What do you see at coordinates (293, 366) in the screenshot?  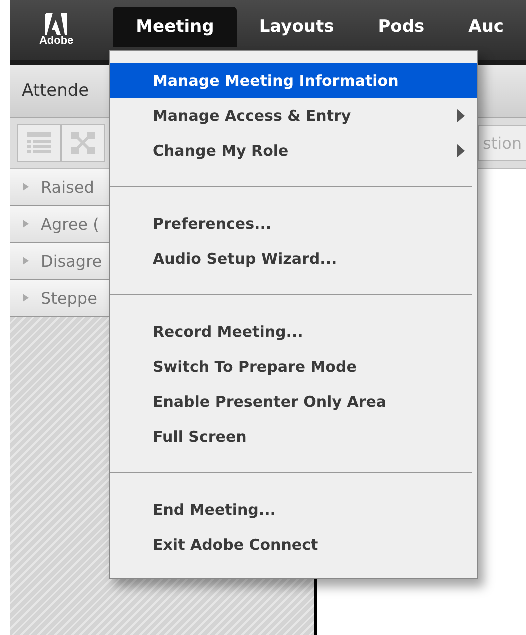 I see `menu-item: Switch To Prepare Mode` at bounding box center [293, 366].